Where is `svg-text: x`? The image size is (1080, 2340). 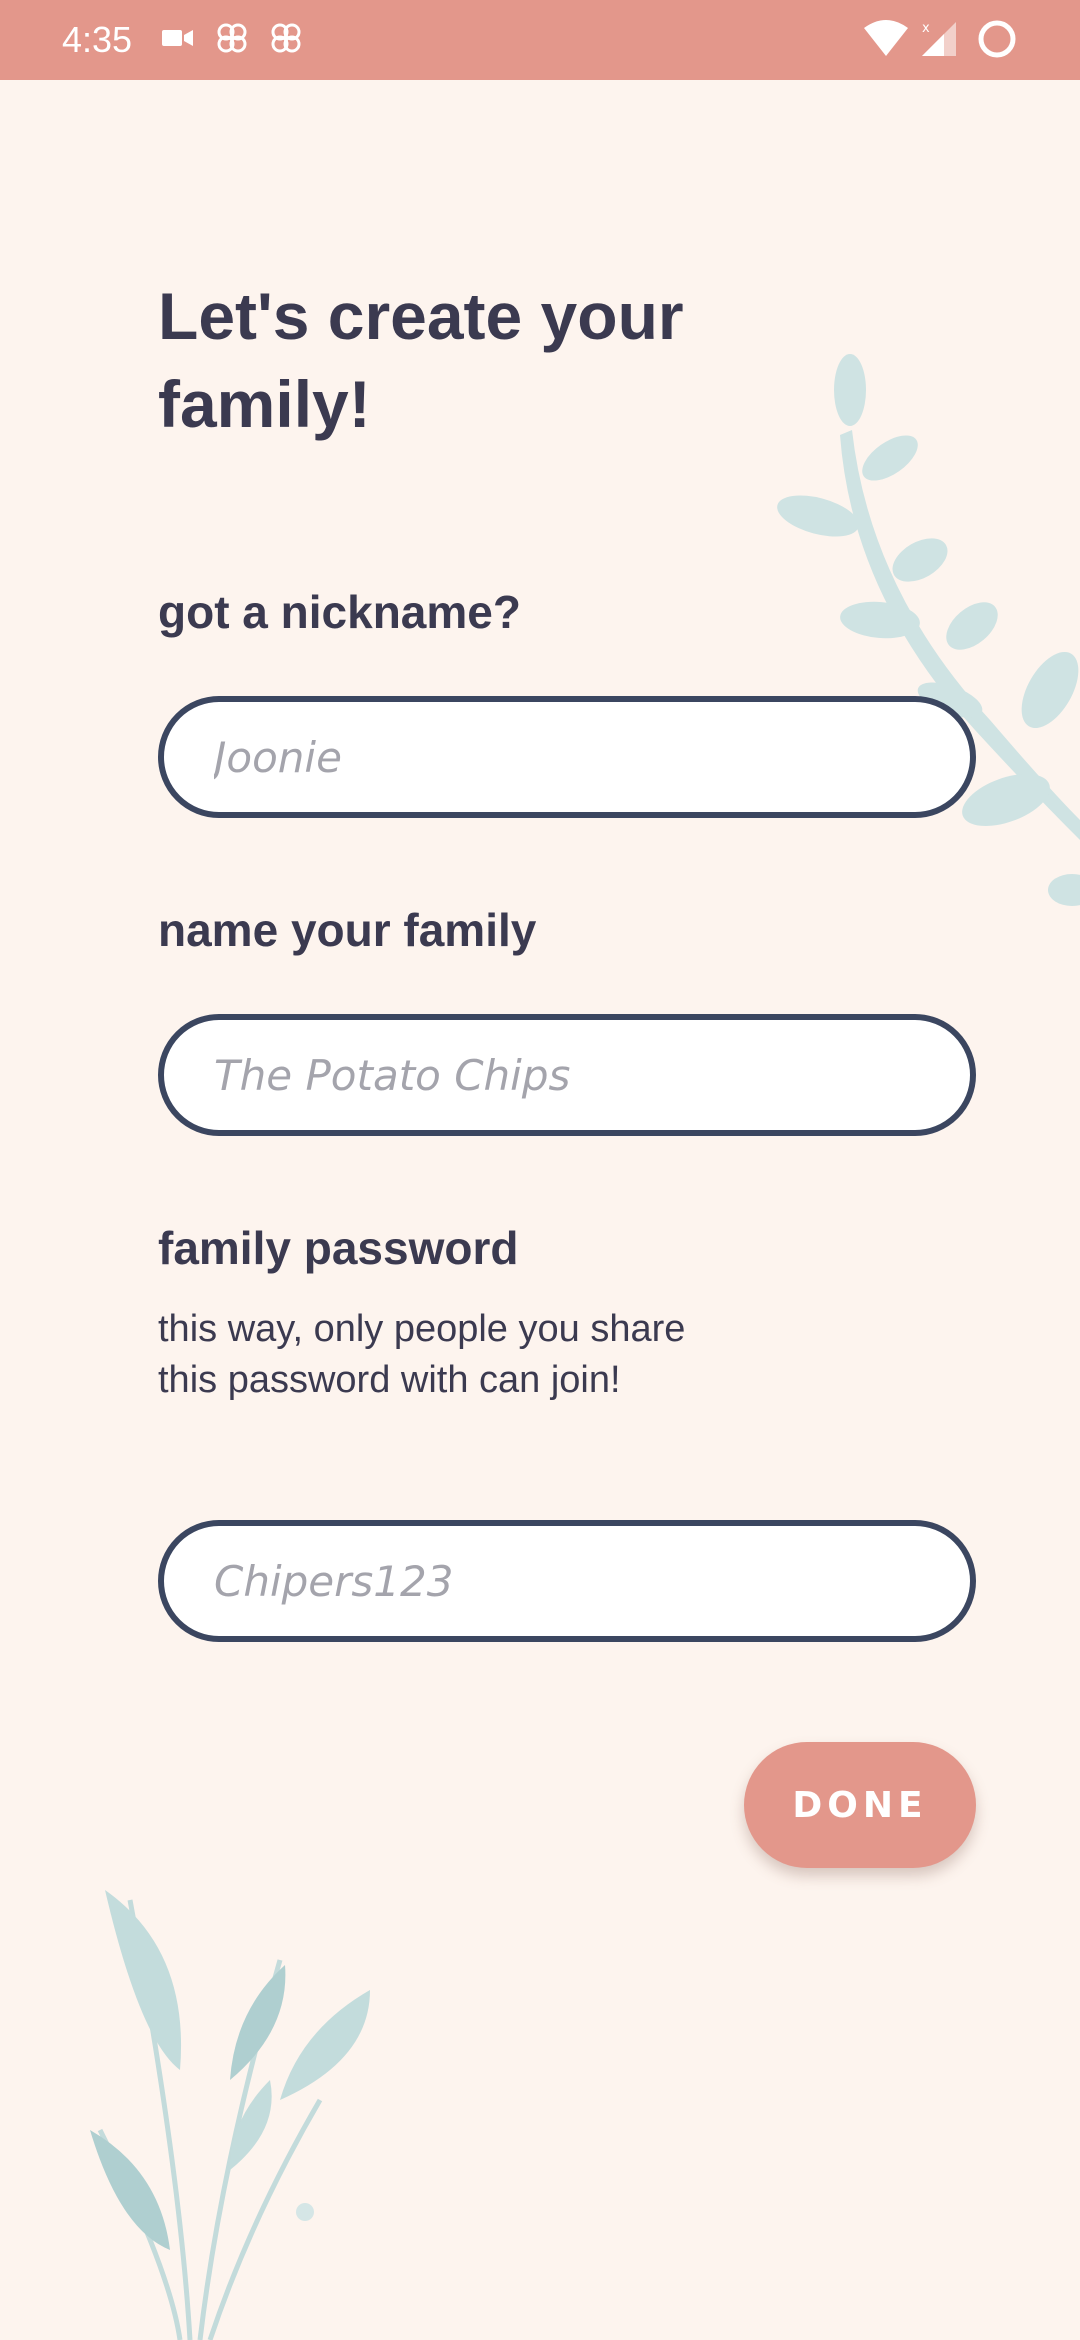 svg-text: x is located at coordinates (926, 28).